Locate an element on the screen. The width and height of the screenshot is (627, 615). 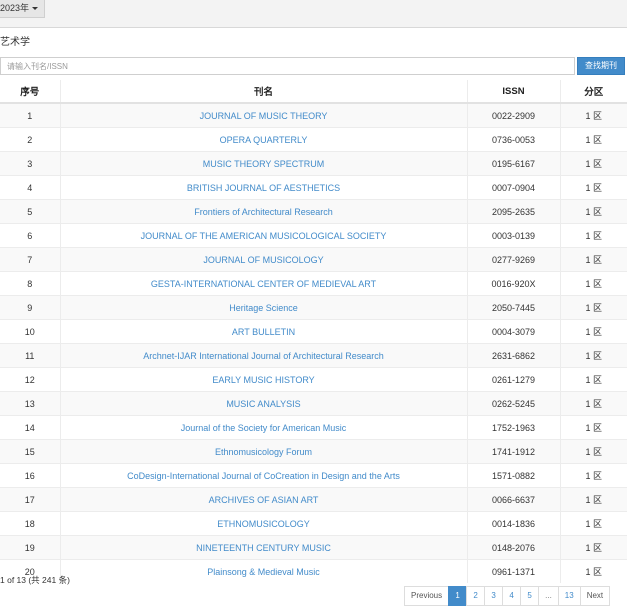
table-row: 1 JOURNAL OF MUSIC THEORY 0022-2909 1 区 is located at coordinates (313, 115).